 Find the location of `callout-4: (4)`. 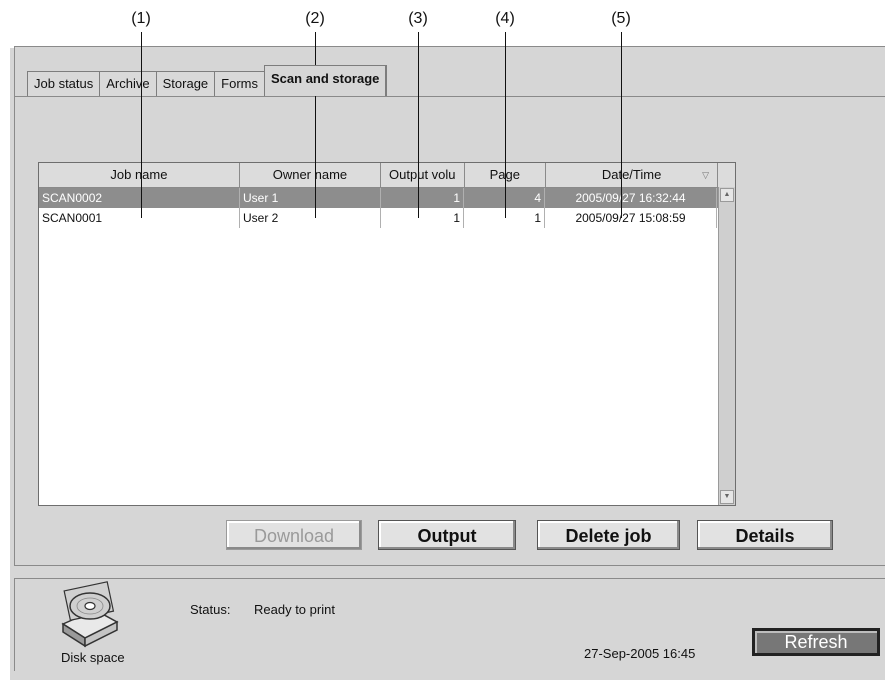

callout-4: (4) is located at coordinates (505, 18).